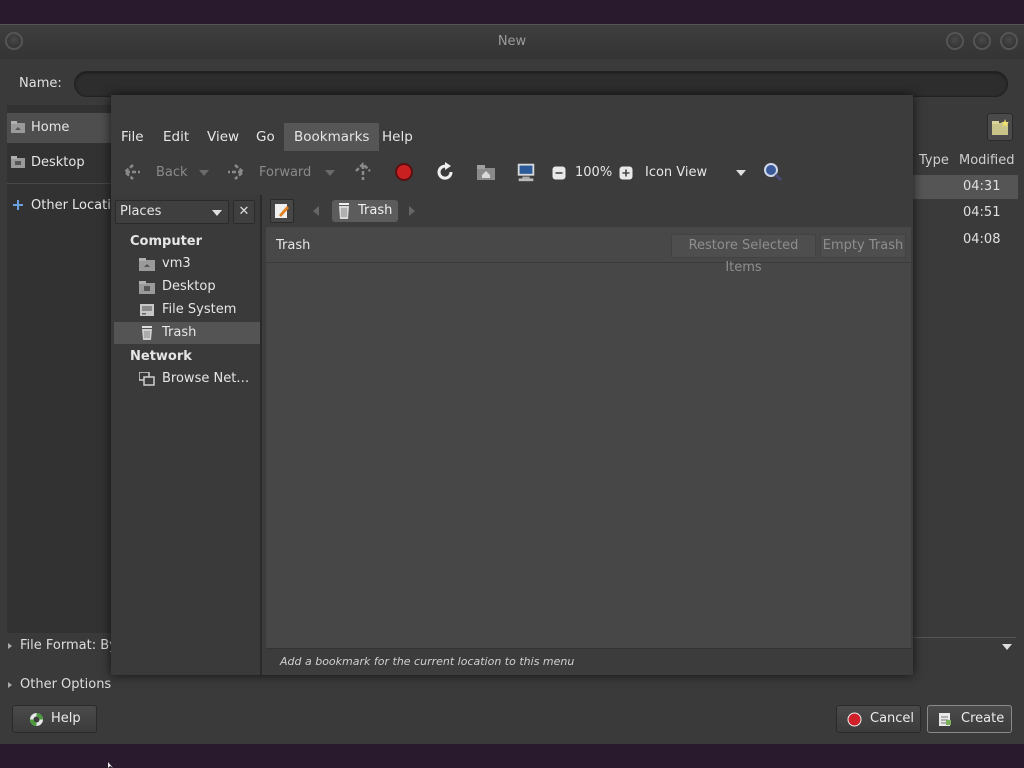  Describe the element at coordinates (166, 241) in the screenshot. I see `sidebar-heading-computer: Computer` at that location.